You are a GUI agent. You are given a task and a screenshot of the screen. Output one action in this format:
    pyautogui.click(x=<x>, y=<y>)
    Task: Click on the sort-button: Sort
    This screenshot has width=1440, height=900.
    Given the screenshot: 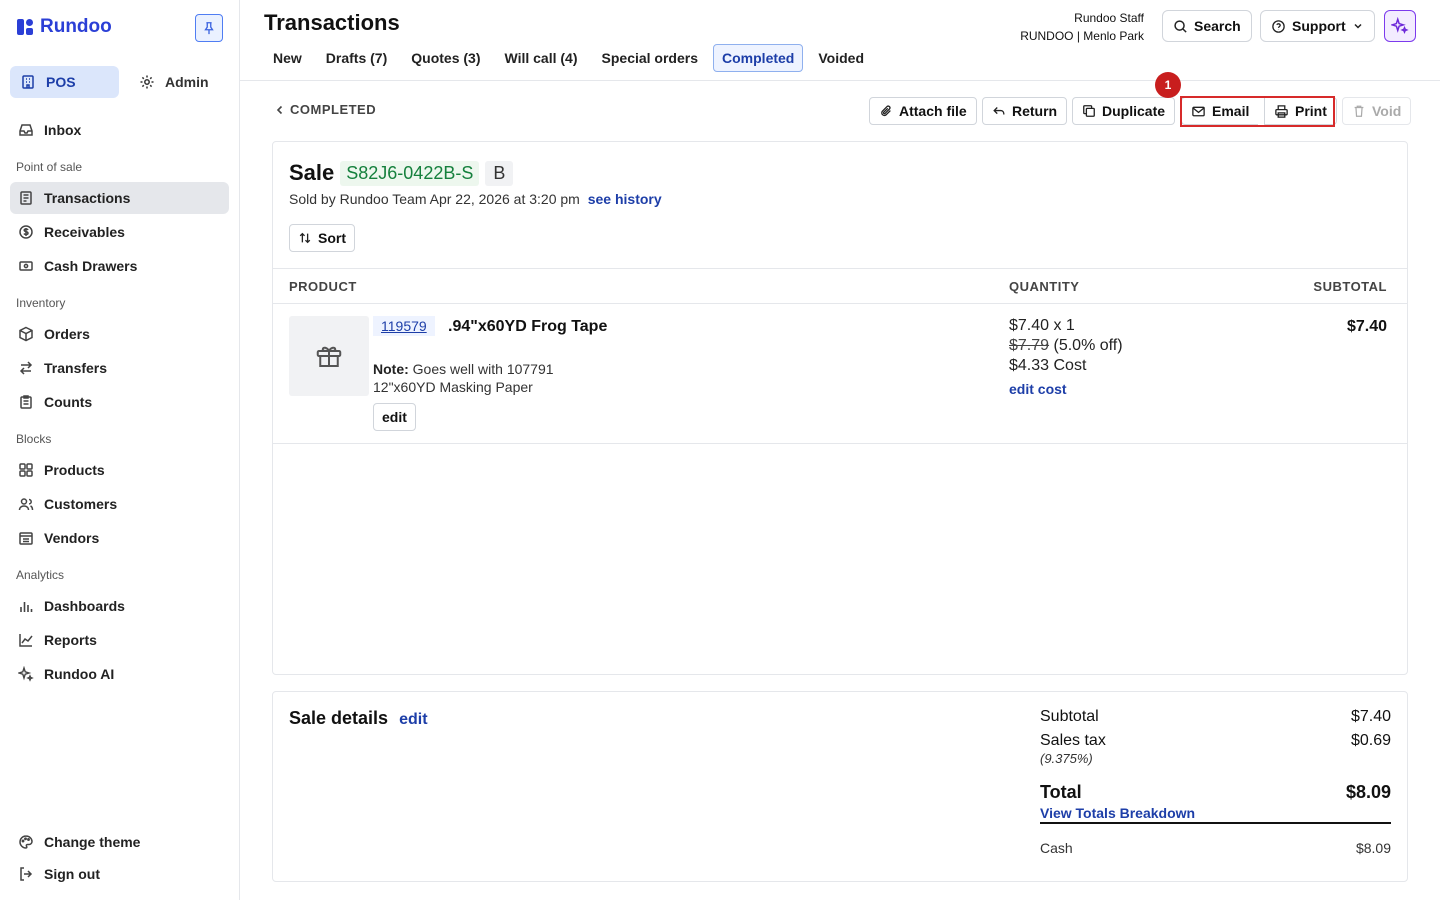 What is the action you would take?
    pyautogui.click(x=322, y=238)
    